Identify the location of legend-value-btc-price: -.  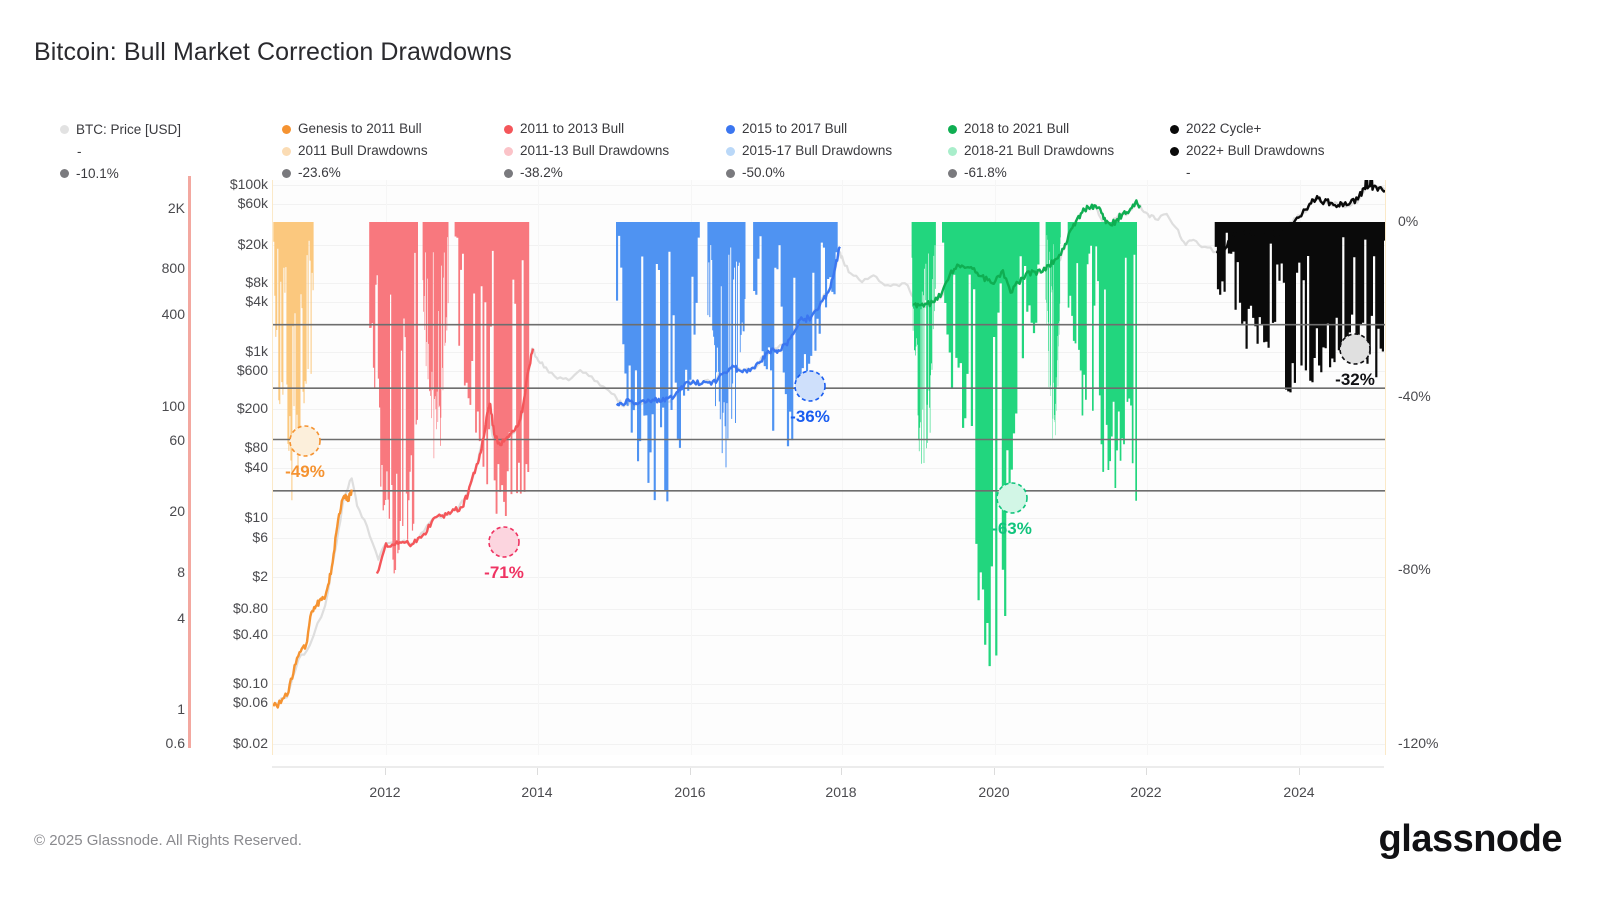
(79, 151).